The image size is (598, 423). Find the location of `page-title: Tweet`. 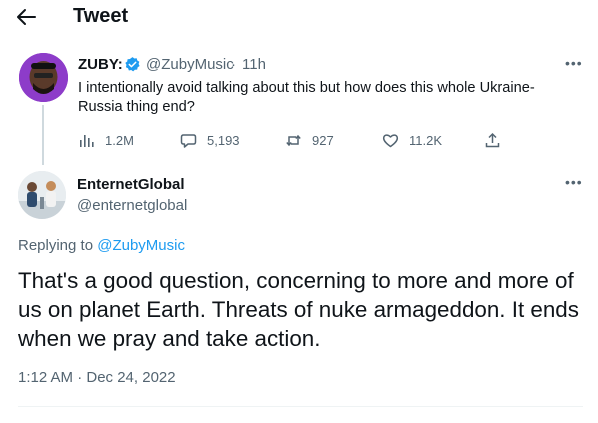

page-title: Tweet is located at coordinates (101, 16).